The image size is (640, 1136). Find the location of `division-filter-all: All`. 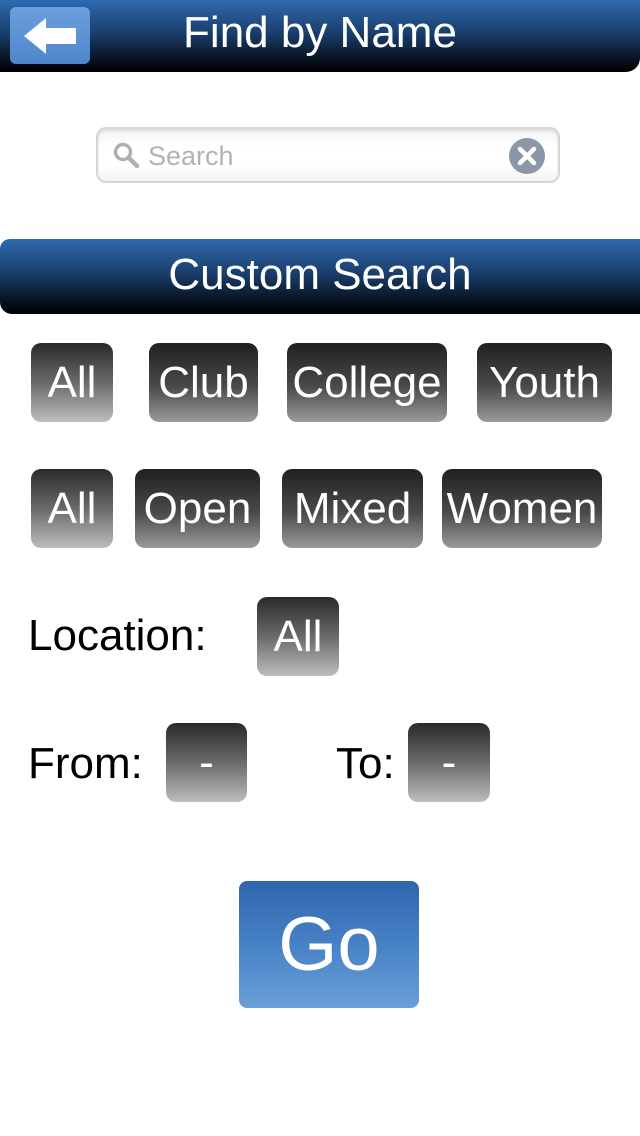

division-filter-all: All is located at coordinates (72, 382).